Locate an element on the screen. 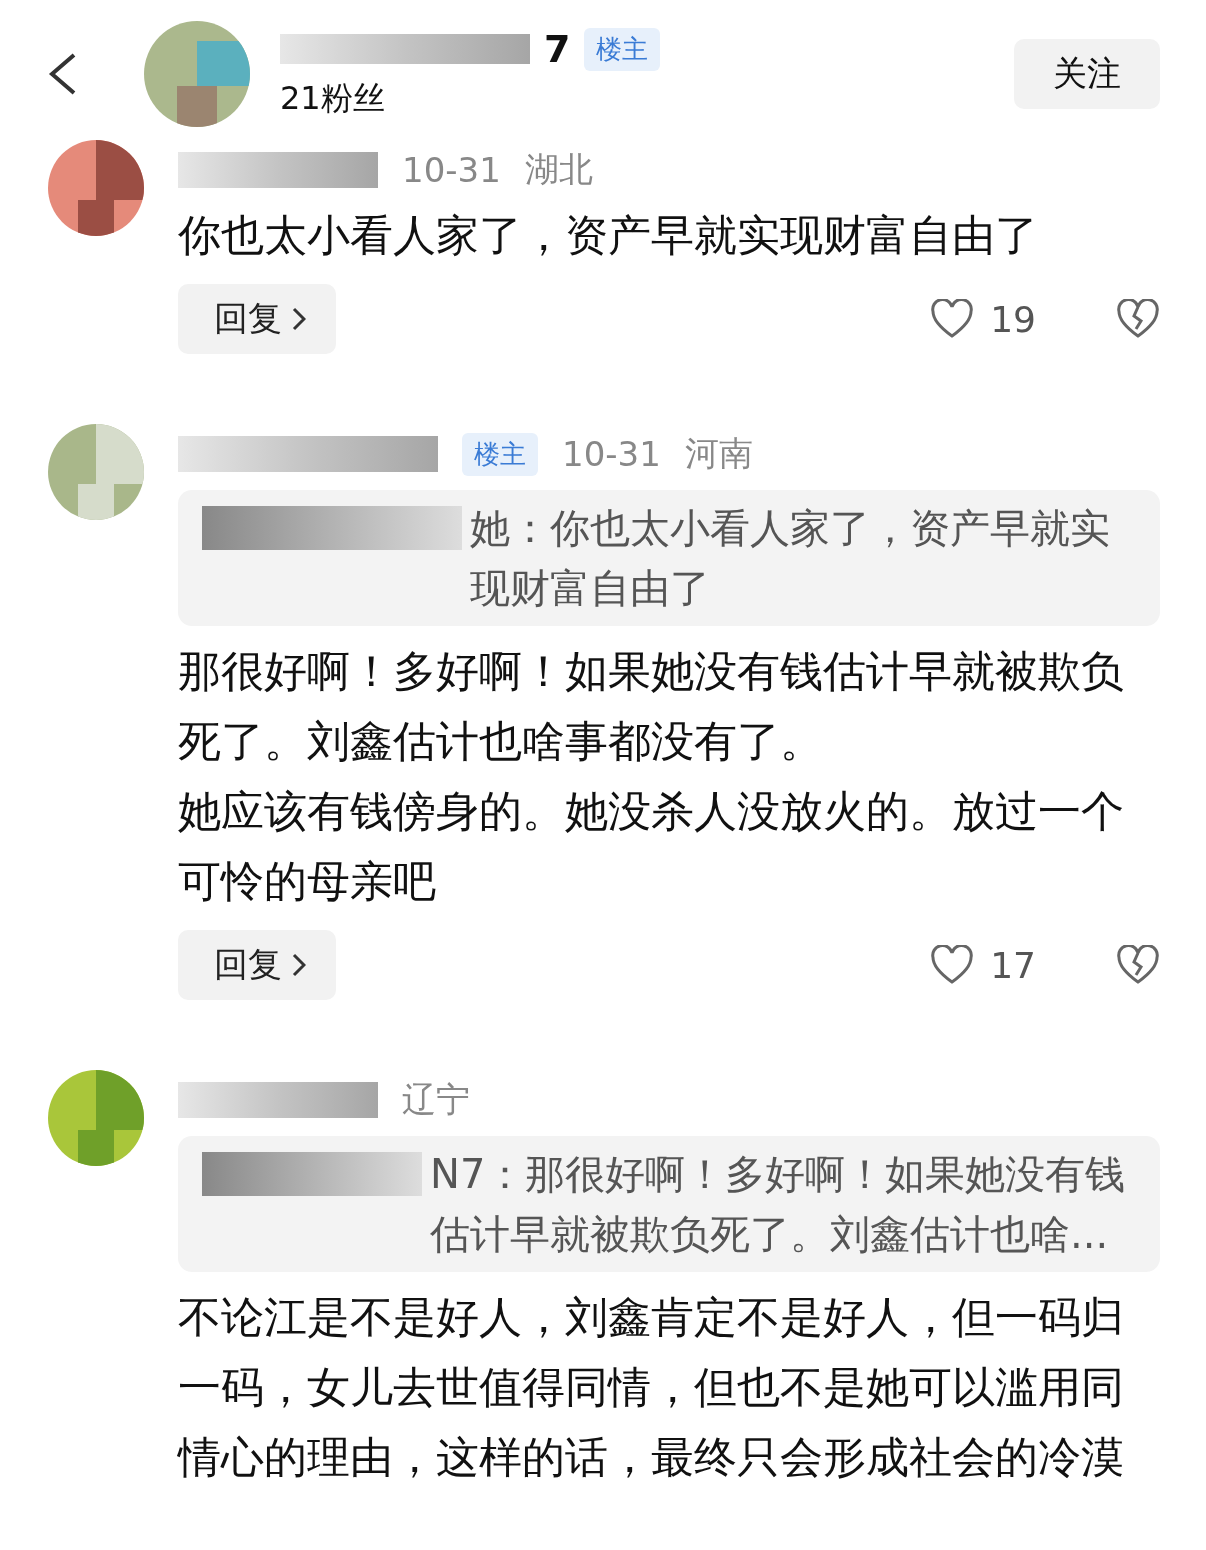  follower-count: 21粉丝 is located at coordinates (333, 98).